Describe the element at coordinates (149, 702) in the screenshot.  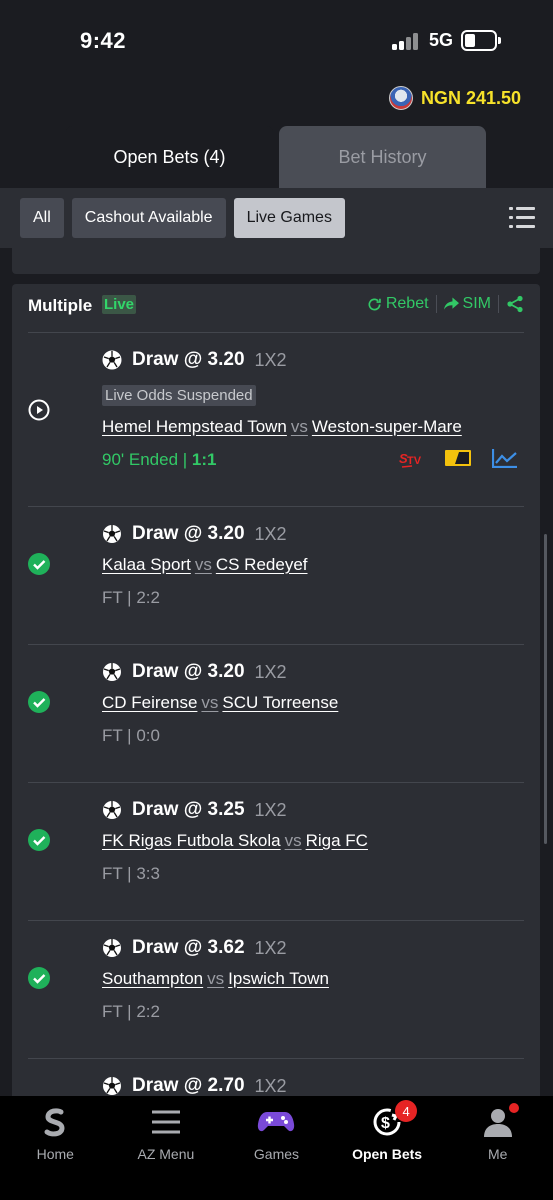
I see `home-team: CD Feirense` at that location.